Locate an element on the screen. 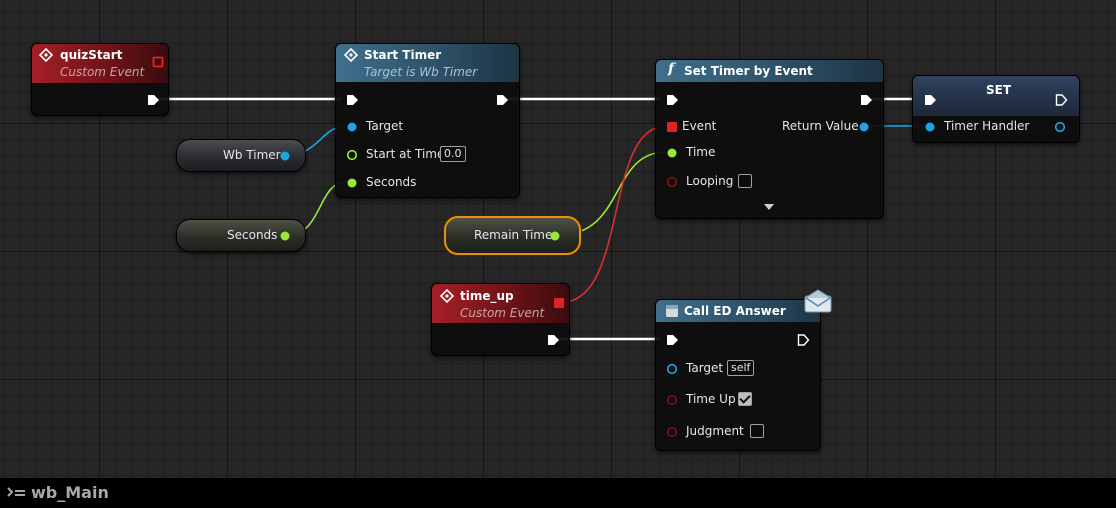 This screenshot has width=1116, height=508. delegate-wire-timeup-event is located at coordinates (614, 214).